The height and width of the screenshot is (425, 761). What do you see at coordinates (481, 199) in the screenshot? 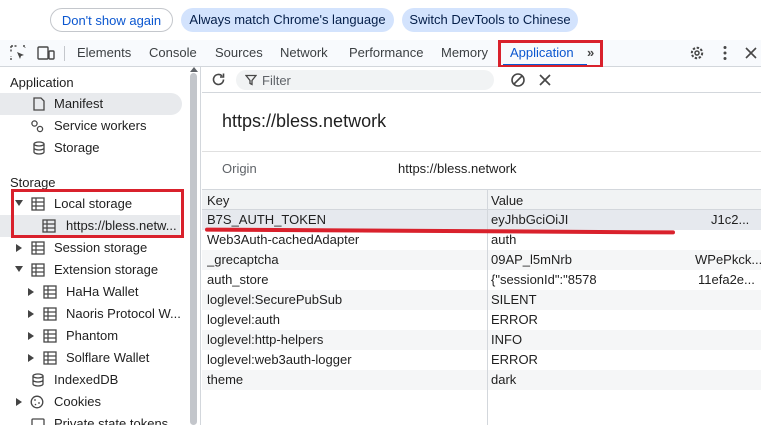
I see `table-header: Key Value` at bounding box center [481, 199].